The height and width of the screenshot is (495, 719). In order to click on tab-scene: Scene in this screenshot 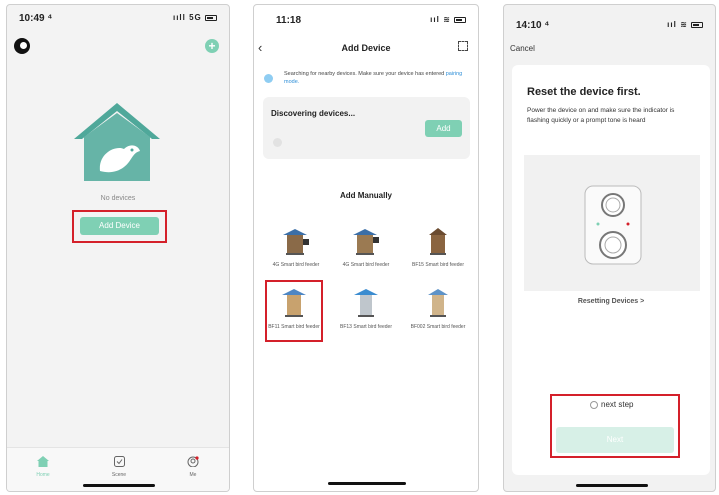, I will do `click(119, 466)`.